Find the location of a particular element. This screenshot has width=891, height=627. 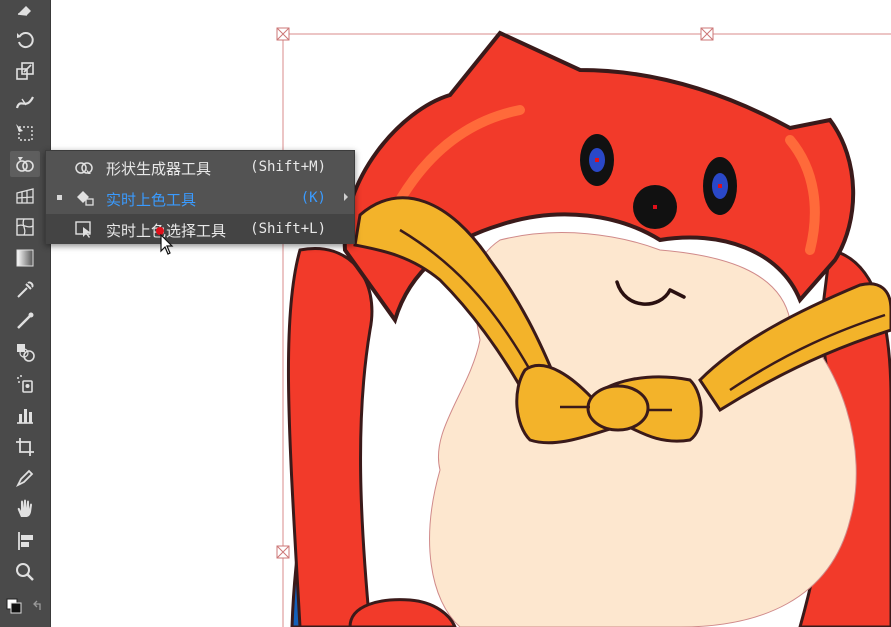

perspective-grid-icon is located at coordinates (25, 196).